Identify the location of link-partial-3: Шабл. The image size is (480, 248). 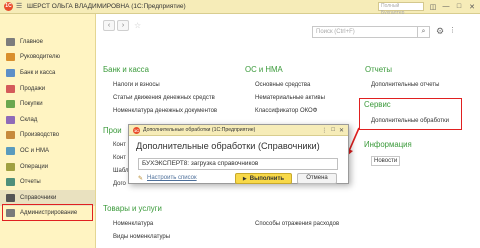
(121, 171).